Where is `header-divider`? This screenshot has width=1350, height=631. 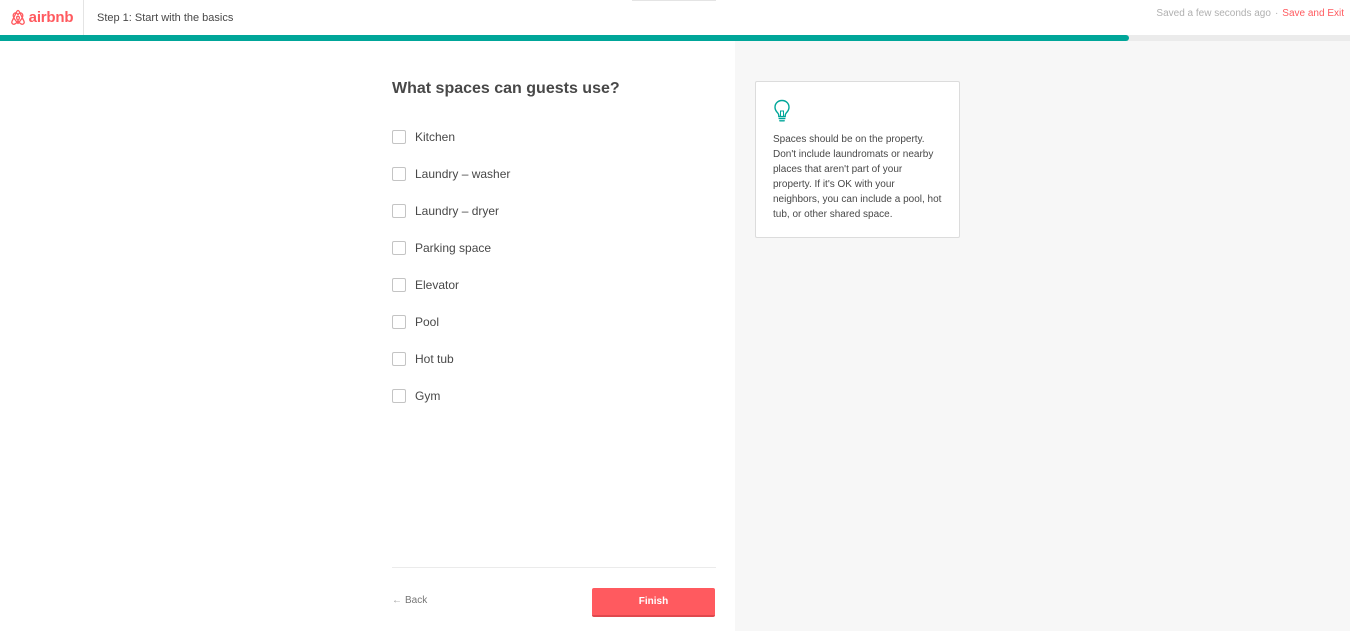 header-divider is located at coordinates (674, 0).